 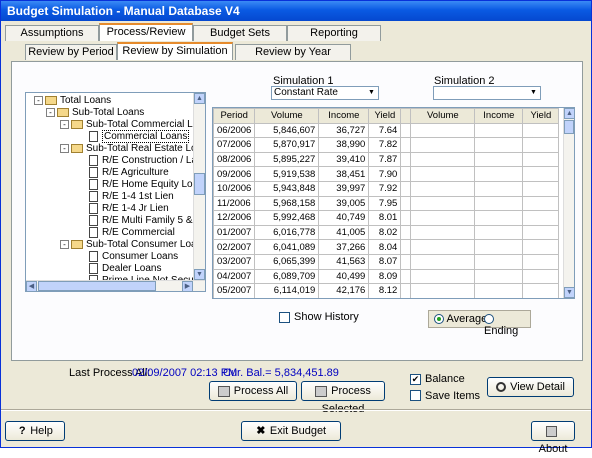 I want to click on average-radio, so click(x=439, y=319).